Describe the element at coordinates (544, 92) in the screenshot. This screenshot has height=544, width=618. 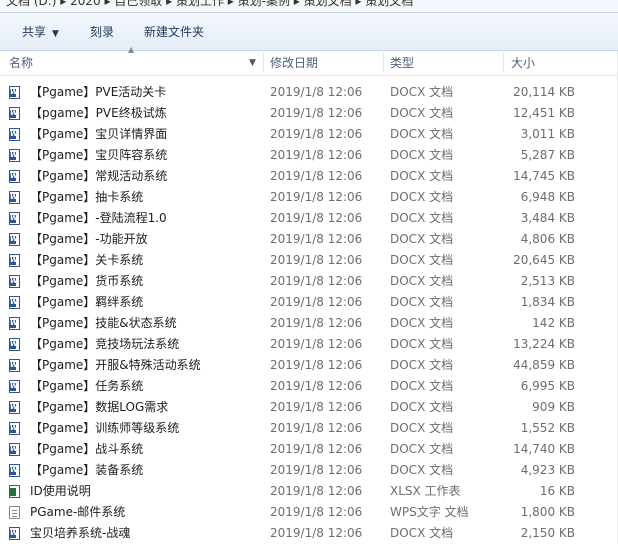
I see `file-size: 20,114 KB` at that location.